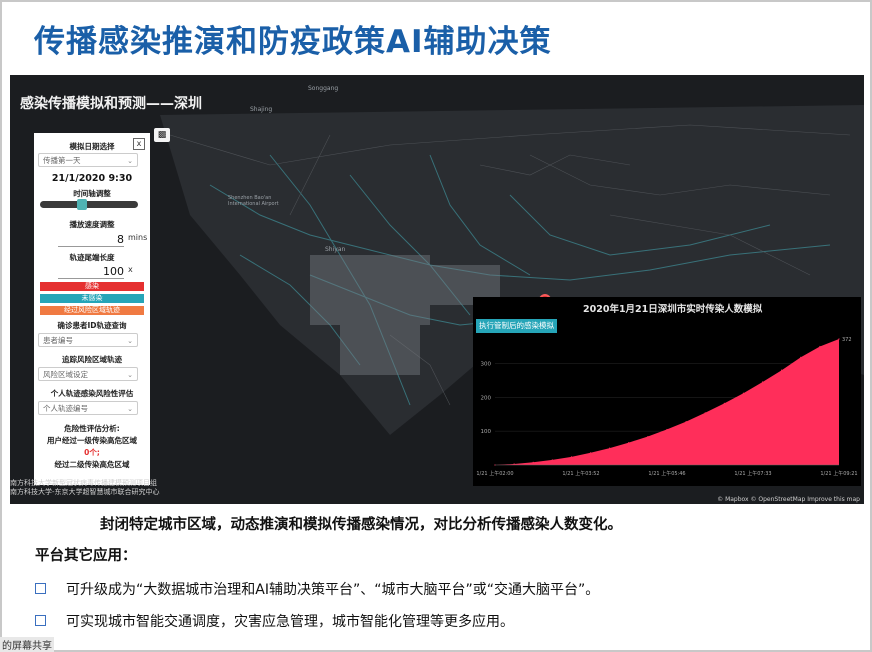 This screenshot has width=872, height=652. I want to click on legend-risk-trail: 经过风险区域轨迹, so click(92, 310).